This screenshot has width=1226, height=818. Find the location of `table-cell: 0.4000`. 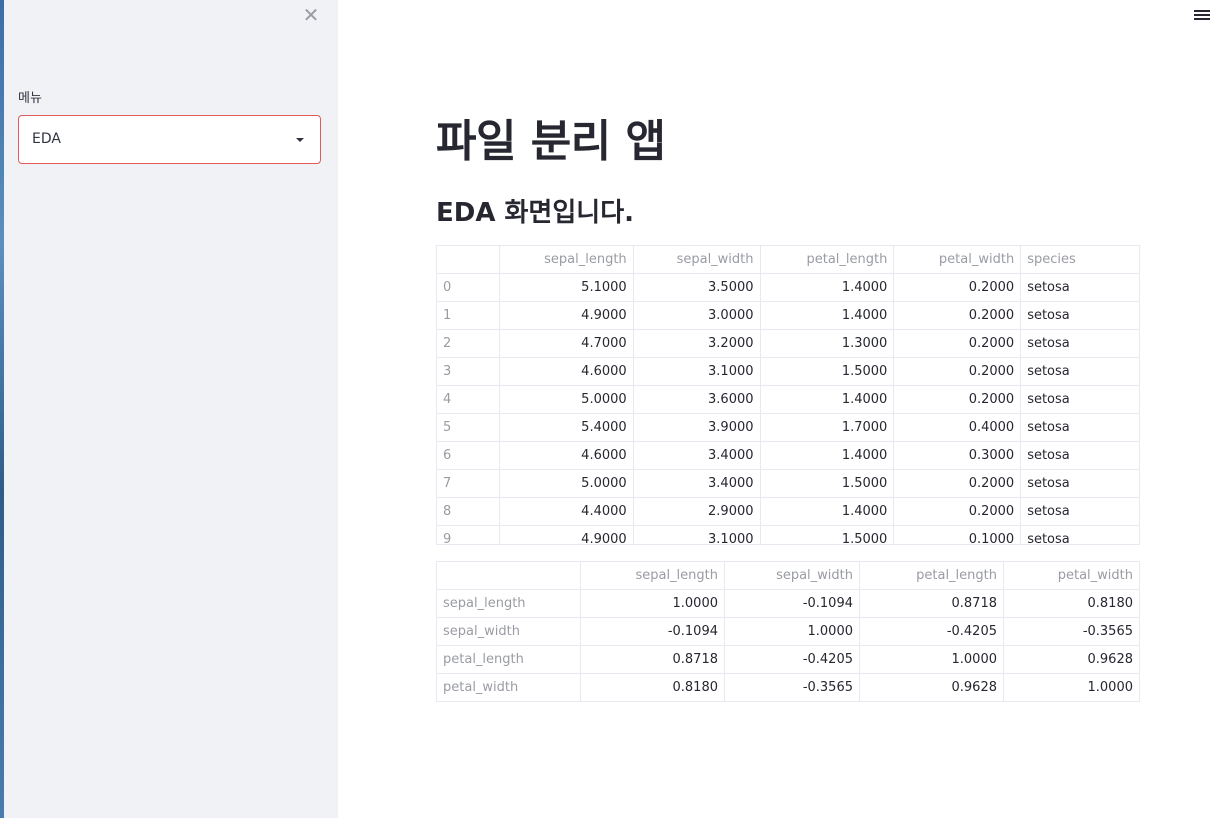

table-cell: 0.4000 is located at coordinates (957, 427).